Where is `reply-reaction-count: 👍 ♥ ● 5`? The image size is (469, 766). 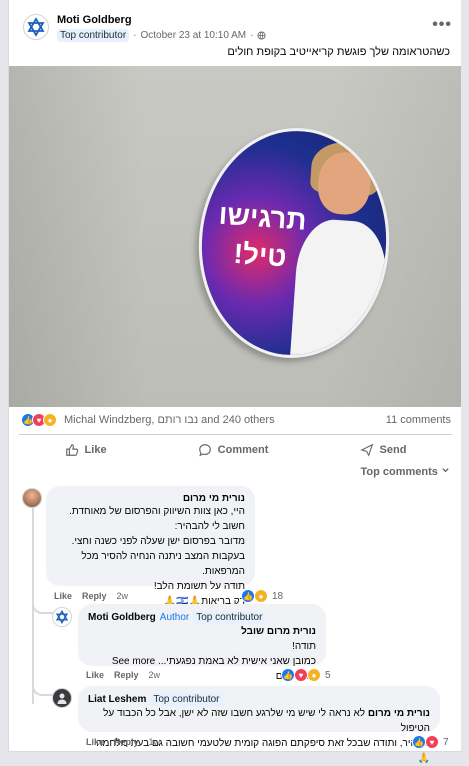 reply-reaction-count: 👍 ♥ ● 5 is located at coordinates (306, 675).